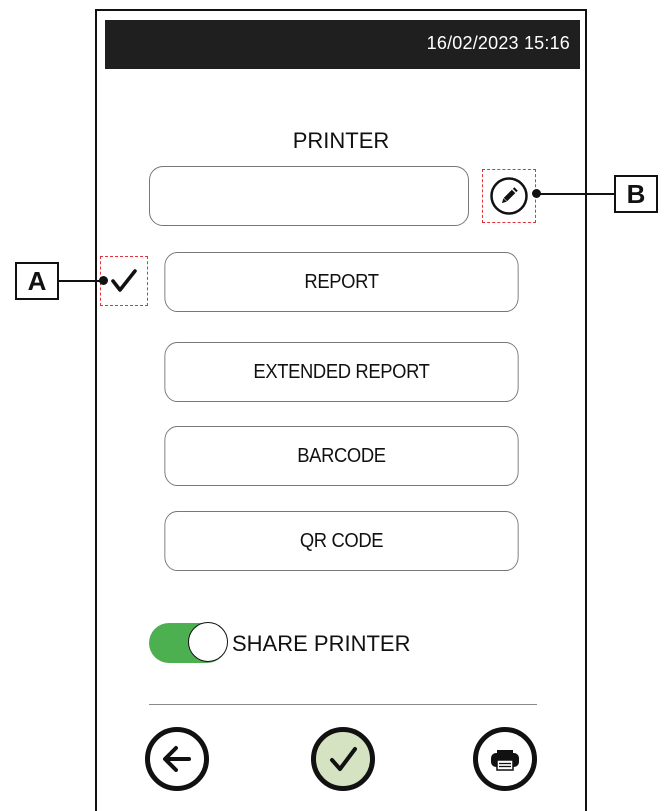  What do you see at coordinates (576, 194) in the screenshot?
I see `callout-b-line` at bounding box center [576, 194].